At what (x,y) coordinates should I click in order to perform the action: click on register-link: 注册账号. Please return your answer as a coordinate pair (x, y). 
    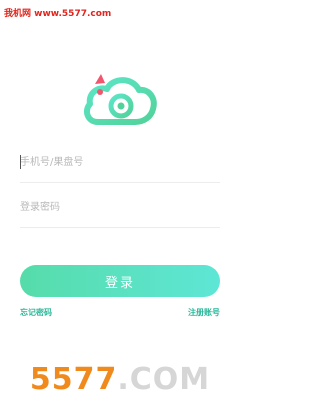
    Looking at the image, I should click on (204, 312).